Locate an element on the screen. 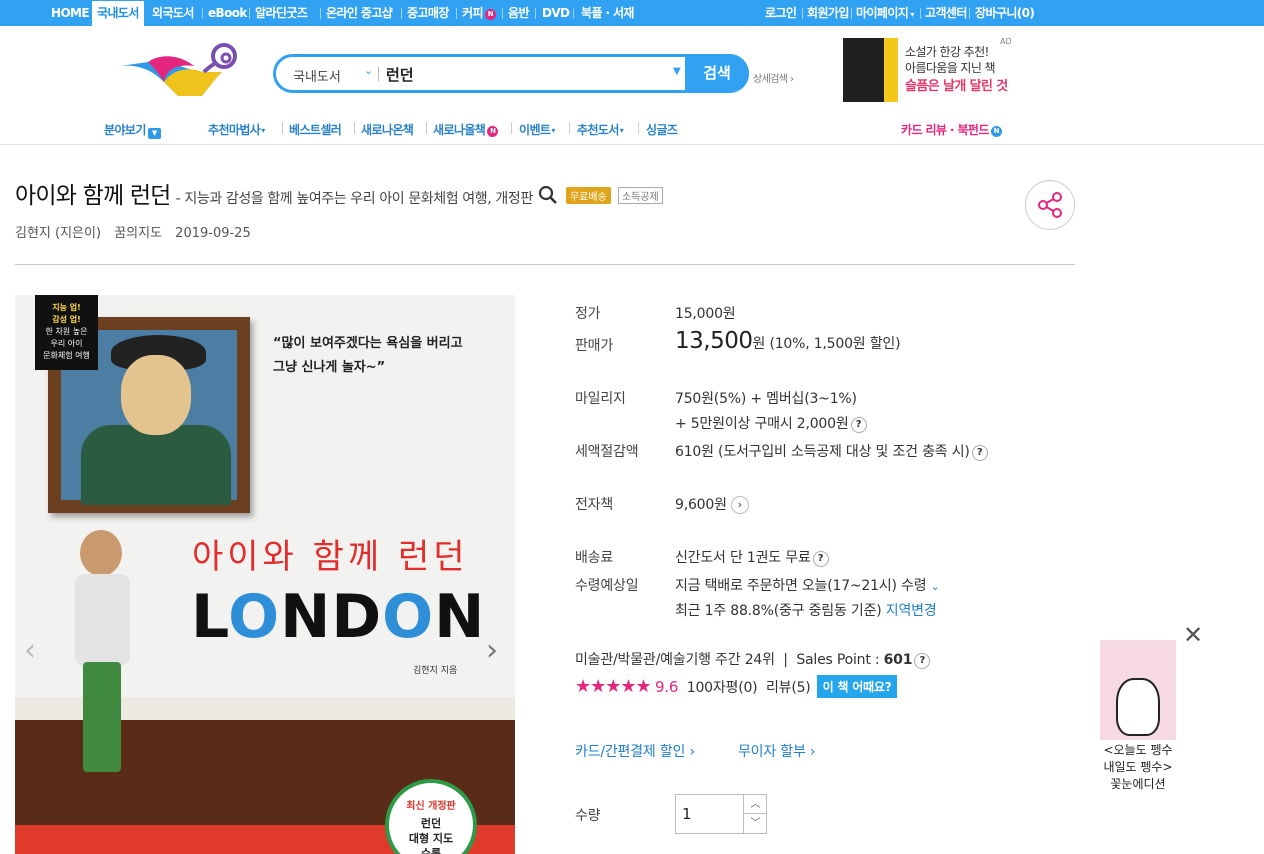  gnb-recommended: 추천도서▾ is located at coordinates (600, 129).